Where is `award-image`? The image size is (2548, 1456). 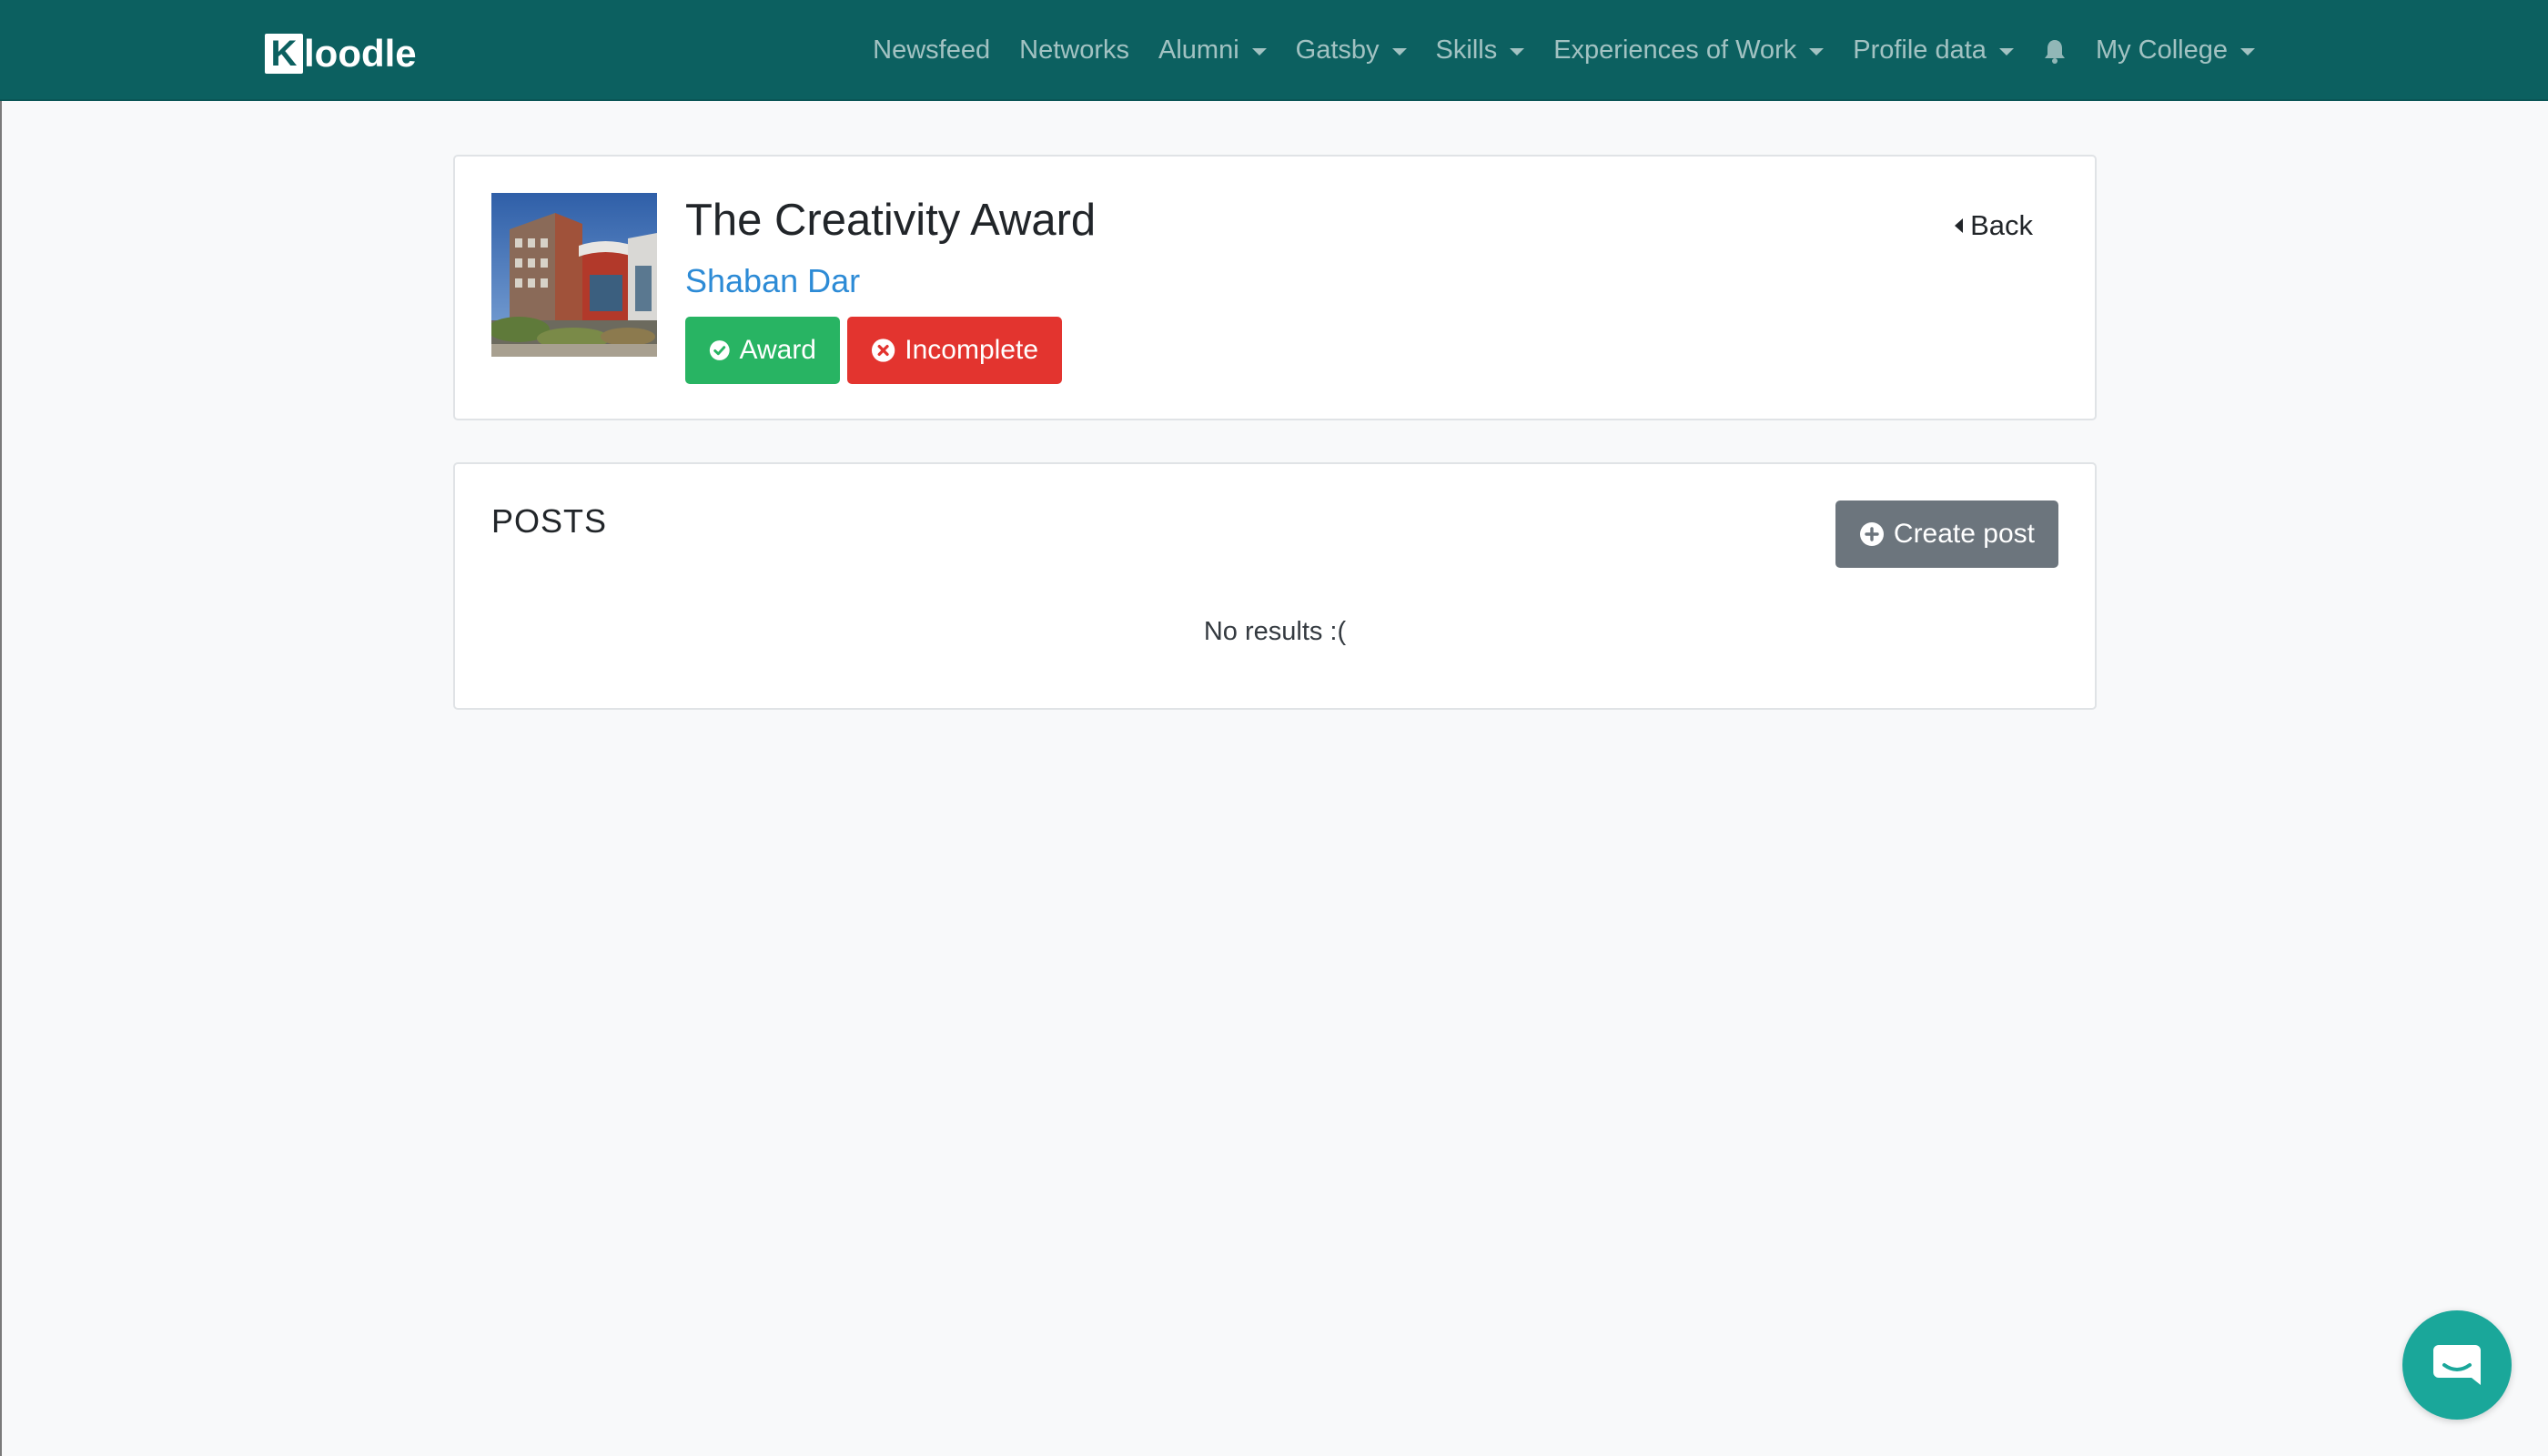 award-image is located at coordinates (574, 275).